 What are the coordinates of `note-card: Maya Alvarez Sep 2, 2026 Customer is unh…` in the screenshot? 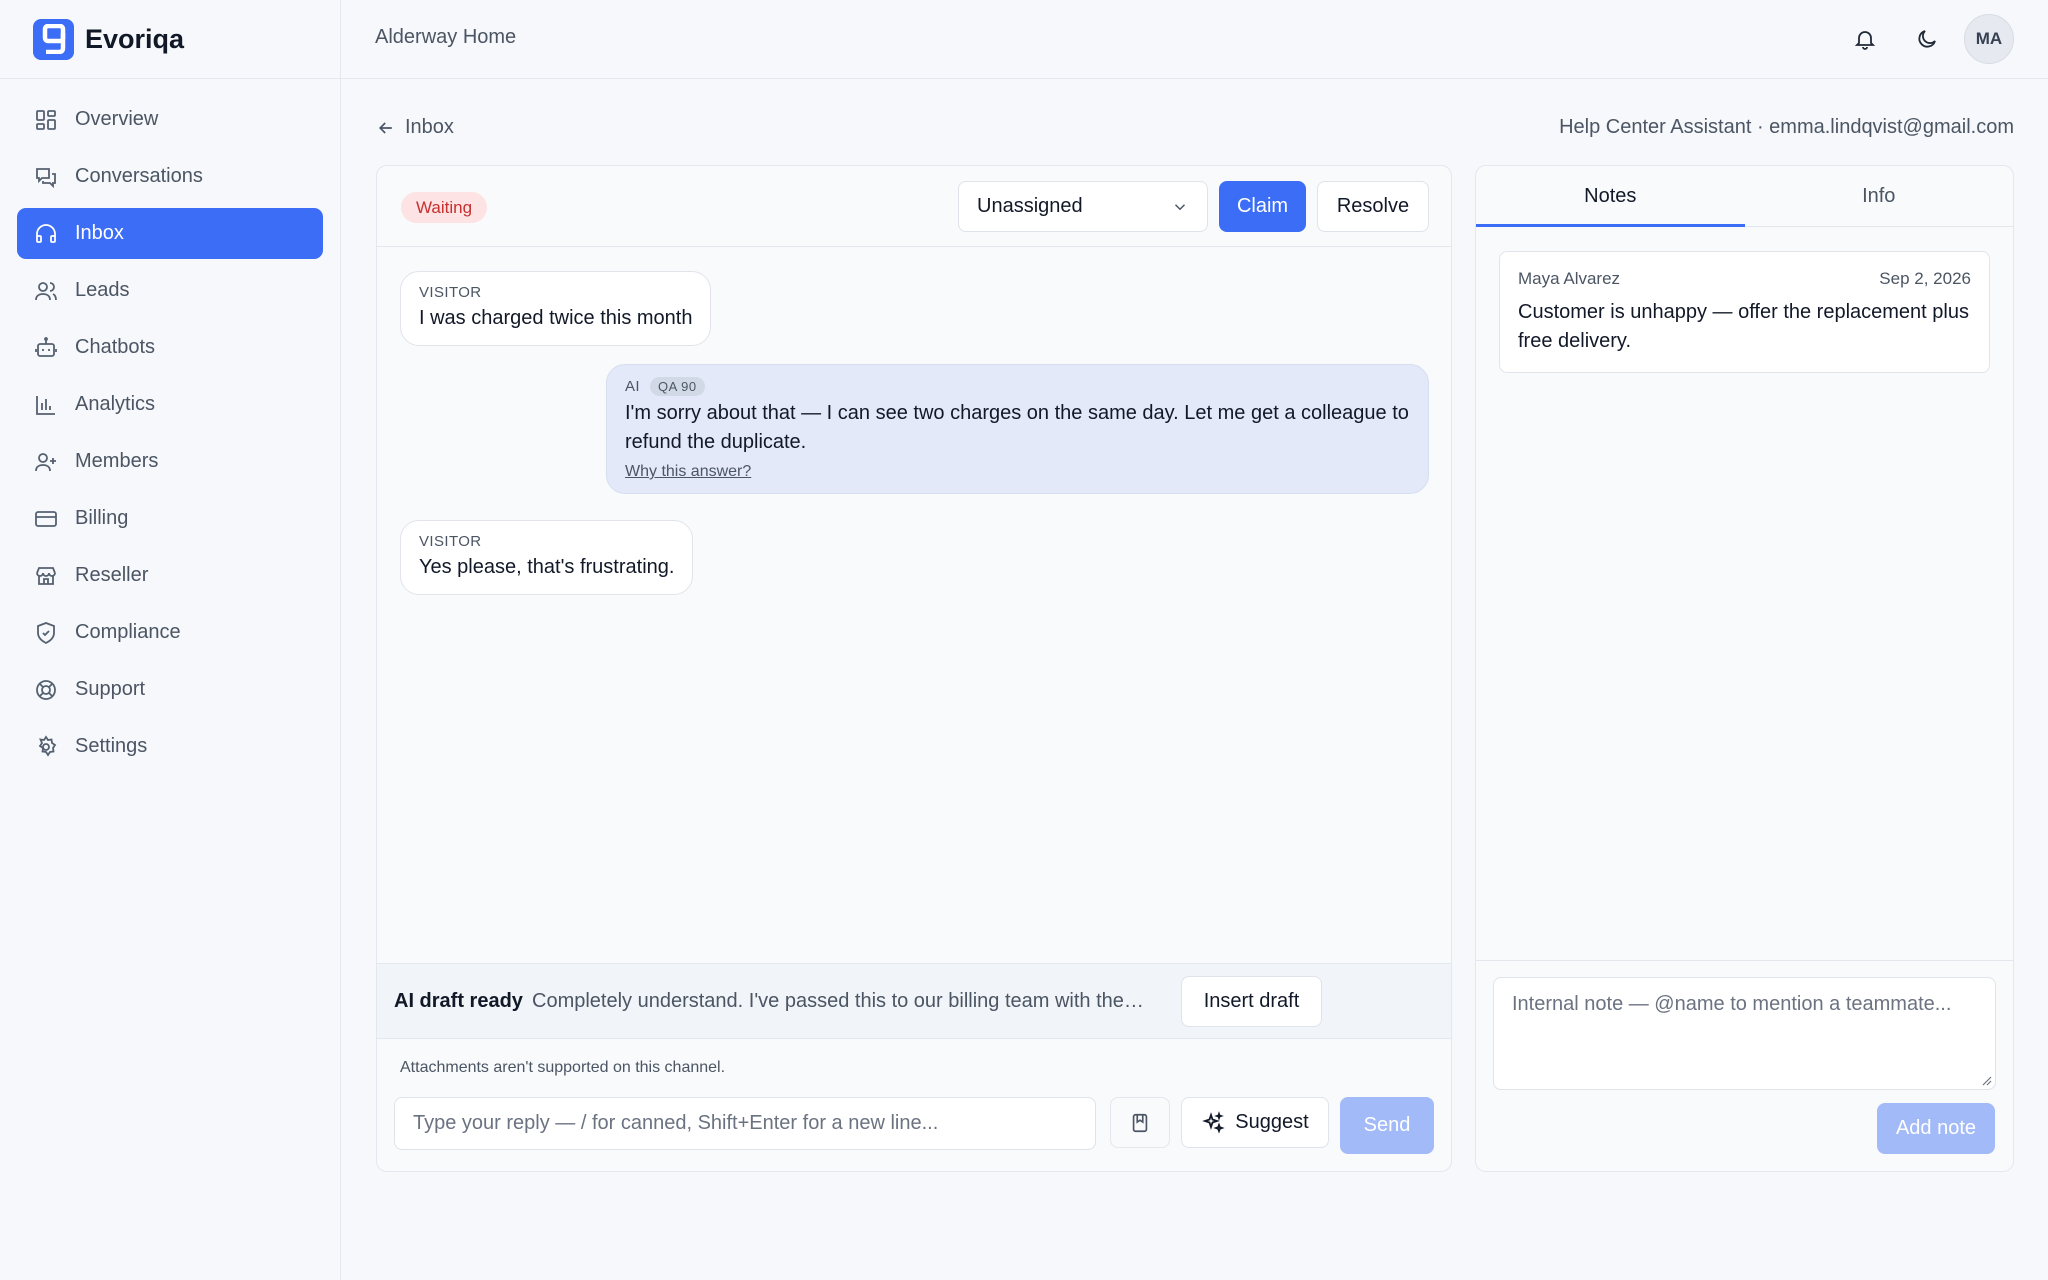 It's located at (1744, 312).